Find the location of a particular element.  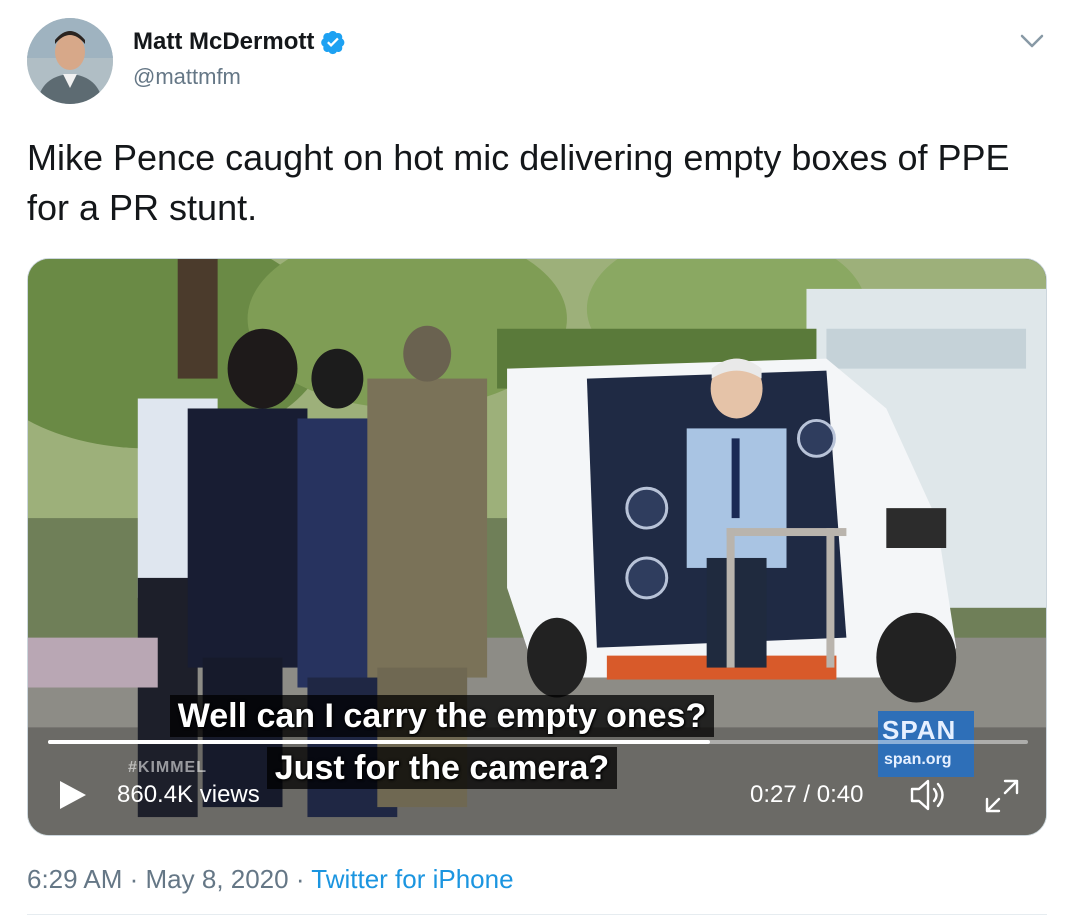

view-count: 860.4K views is located at coordinates (188, 794).